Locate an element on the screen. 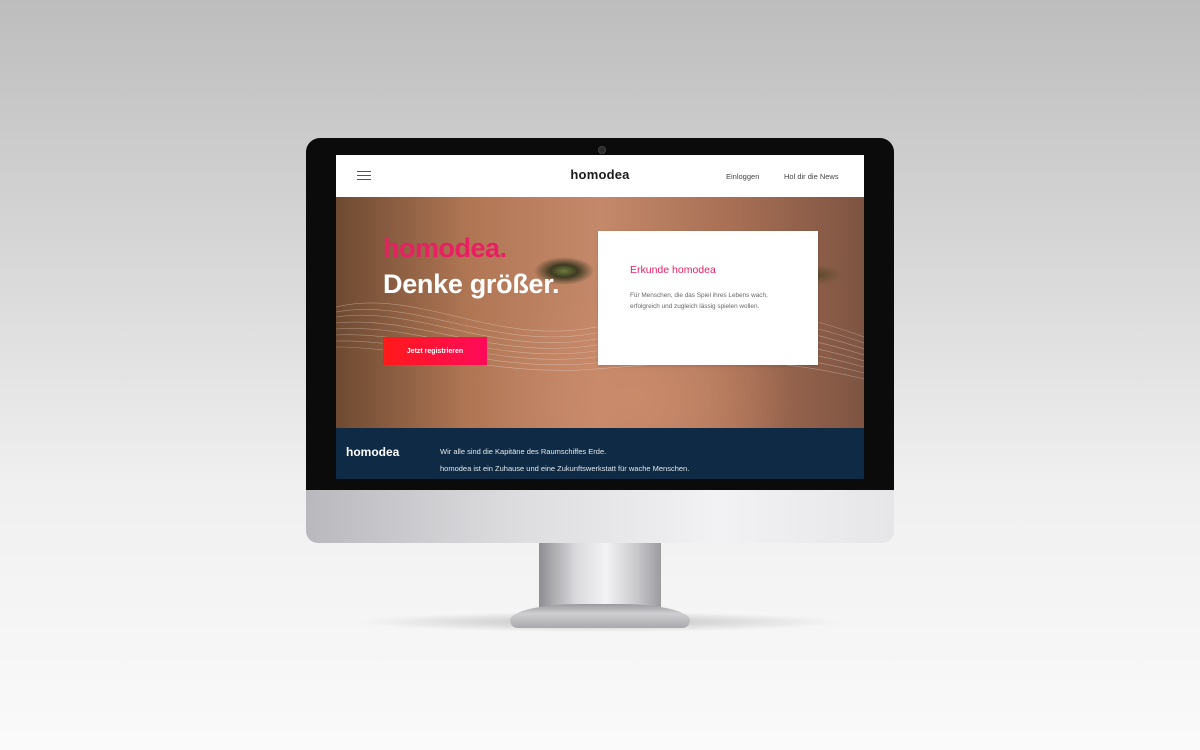 The height and width of the screenshot is (750, 1200). webcam-icon is located at coordinates (602, 150).